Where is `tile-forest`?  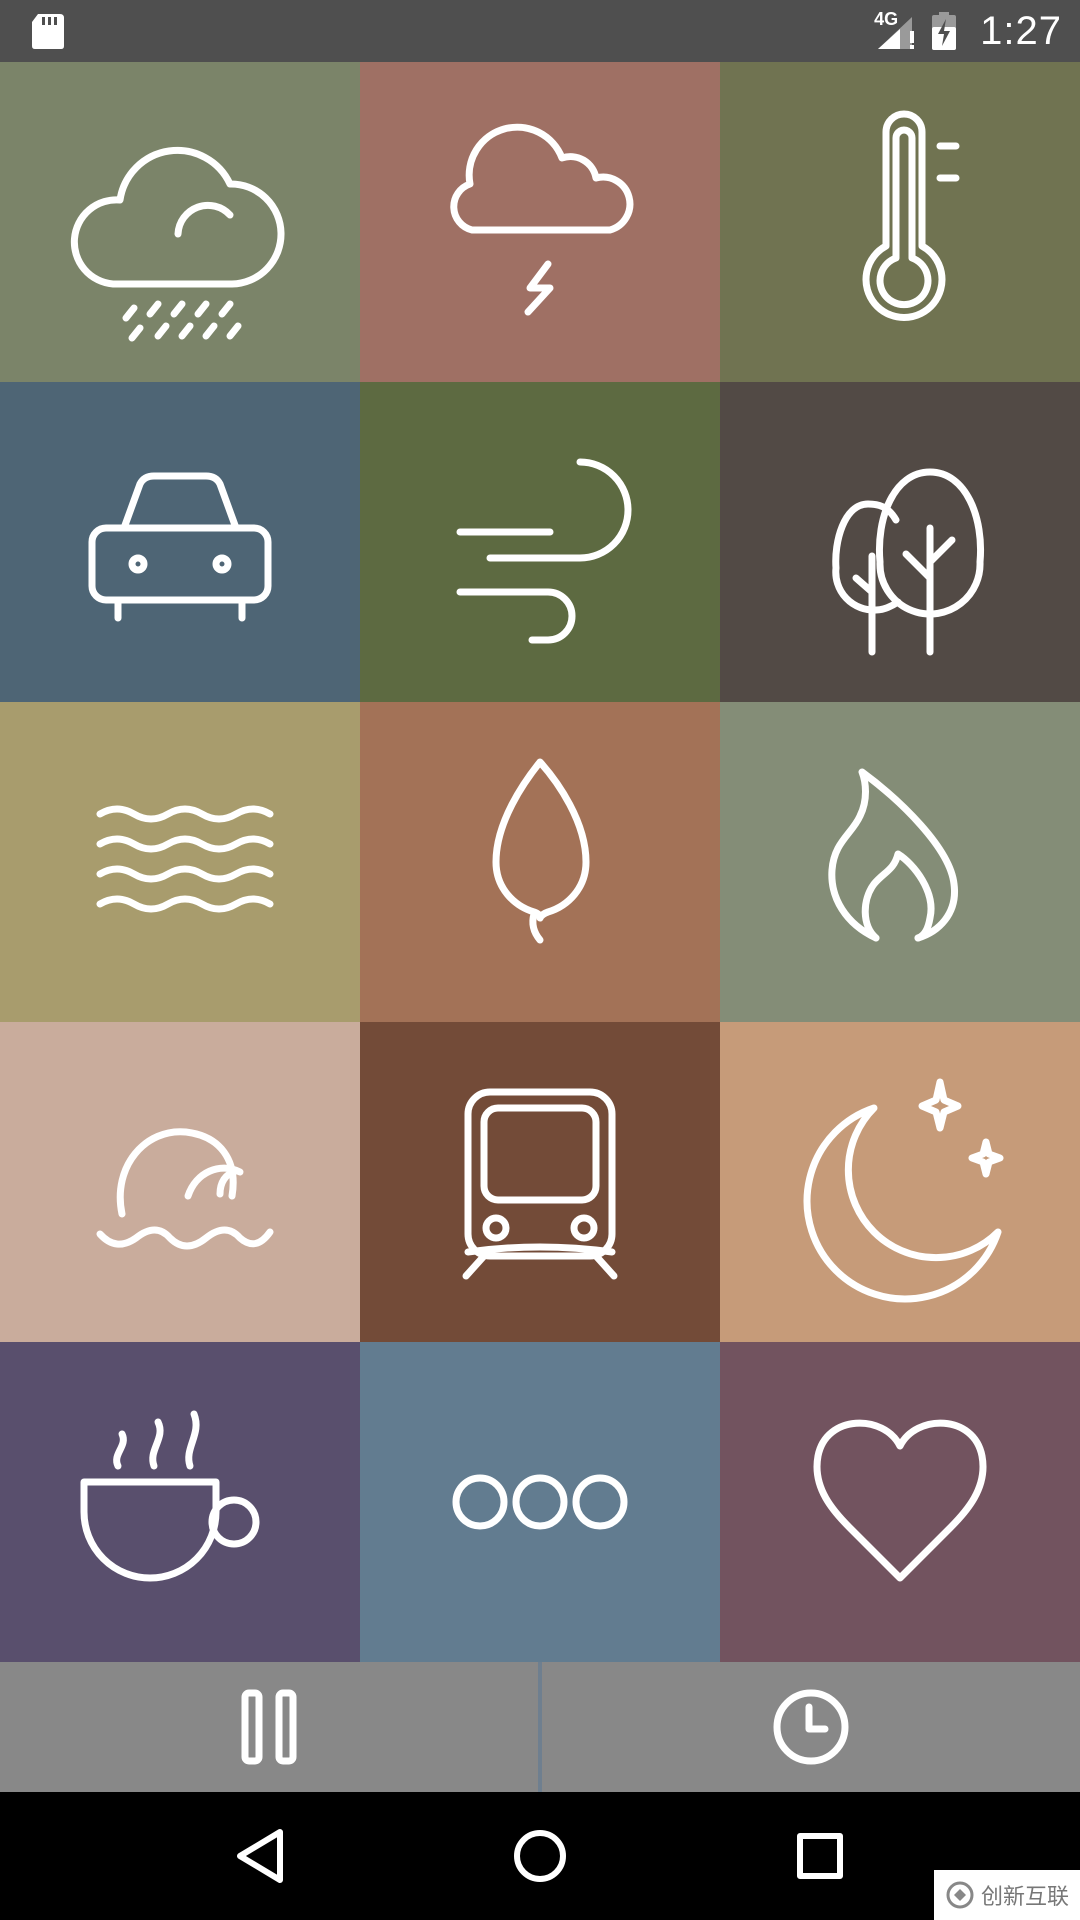
tile-forest is located at coordinates (900, 542).